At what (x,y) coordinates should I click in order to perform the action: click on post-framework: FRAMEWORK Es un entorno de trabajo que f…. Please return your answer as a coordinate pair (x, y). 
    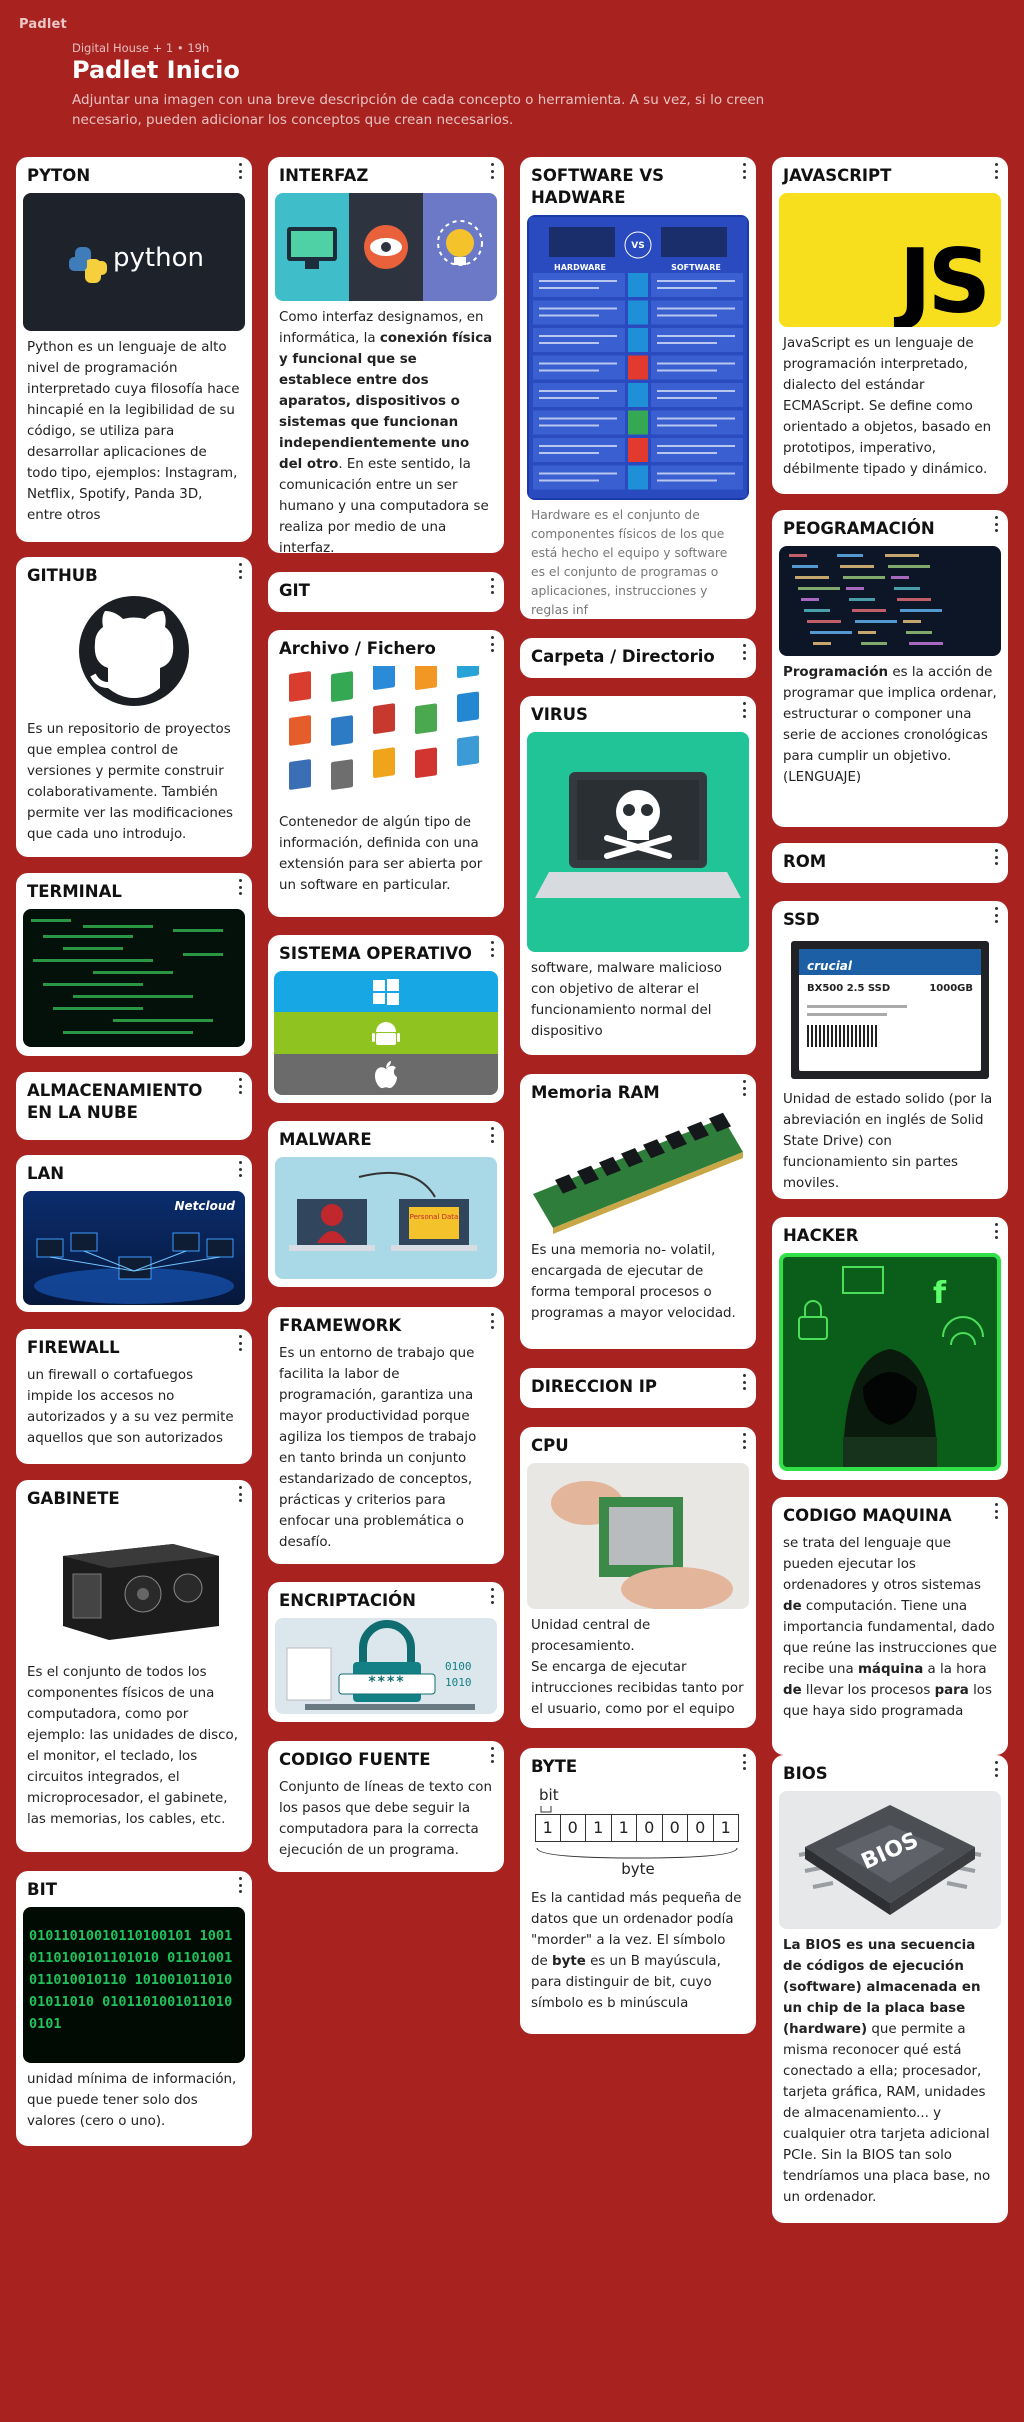
    Looking at the image, I should click on (386, 1435).